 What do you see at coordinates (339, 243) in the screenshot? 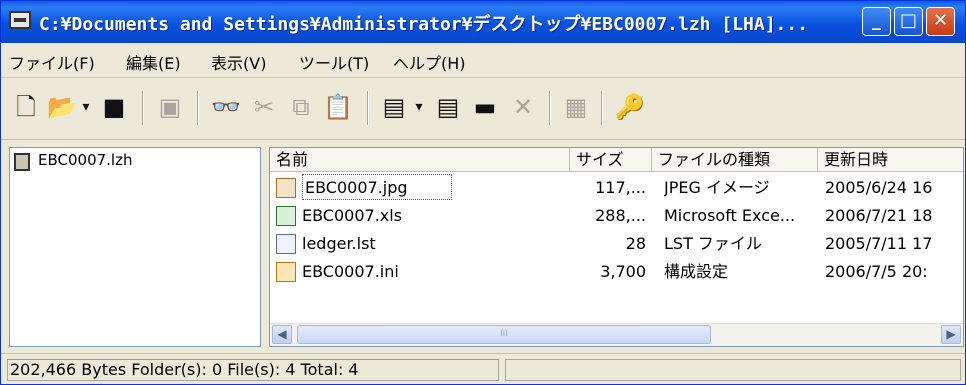
I see `file-name: ledger.lst` at bounding box center [339, 243].